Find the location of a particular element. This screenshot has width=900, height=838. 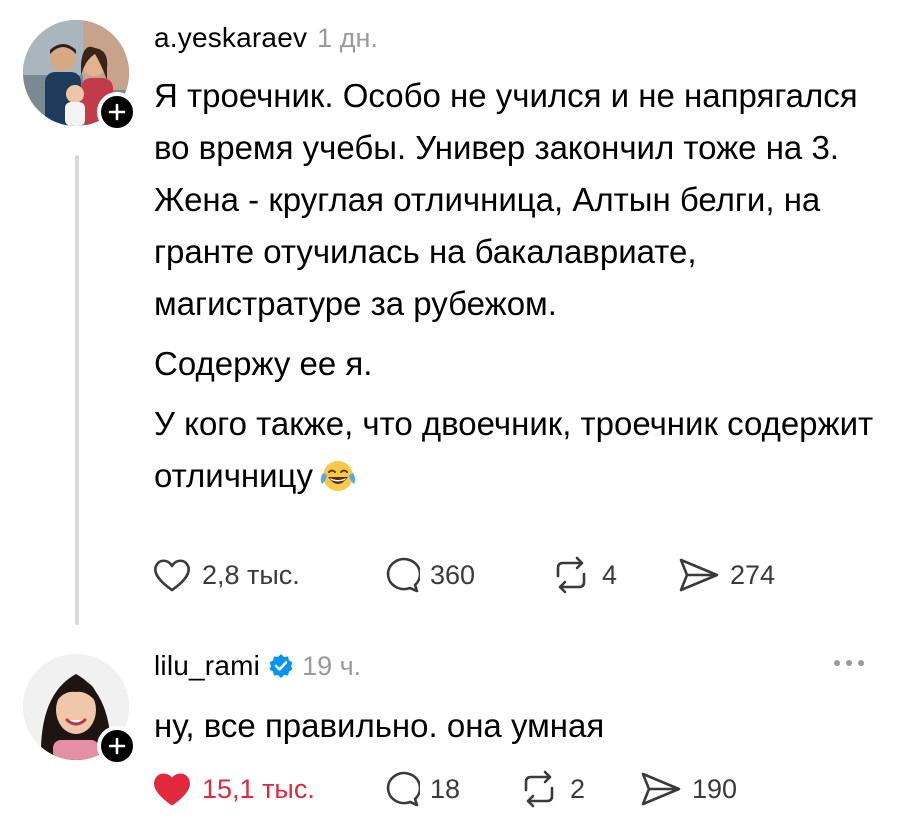

like-button: 15,1 тыс. is located at coordinates (267, 789).